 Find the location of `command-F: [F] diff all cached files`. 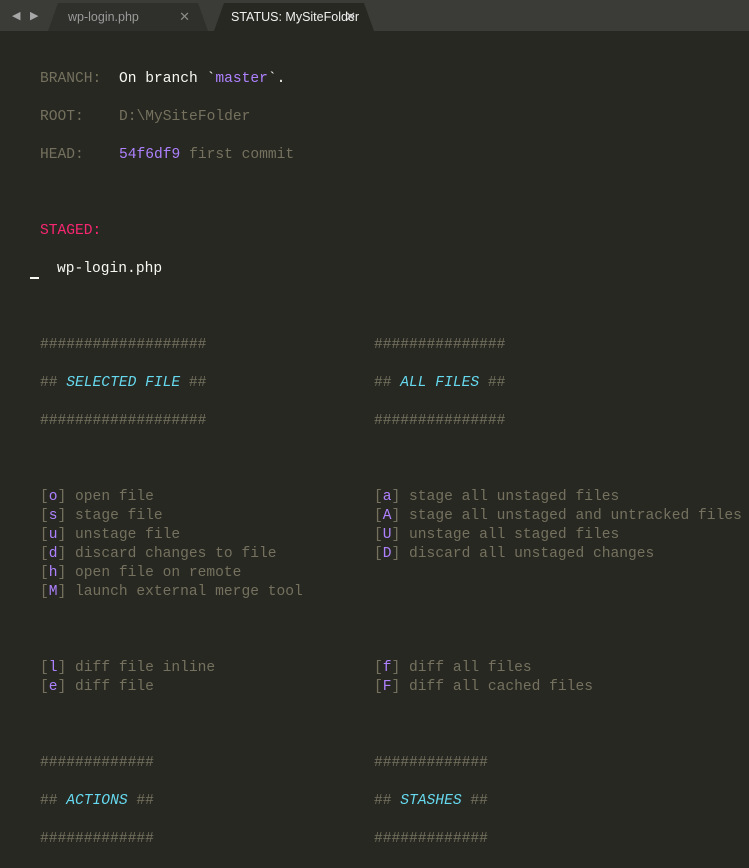

command-F: [F] diff all cached files is located at coordinates (483, 687).